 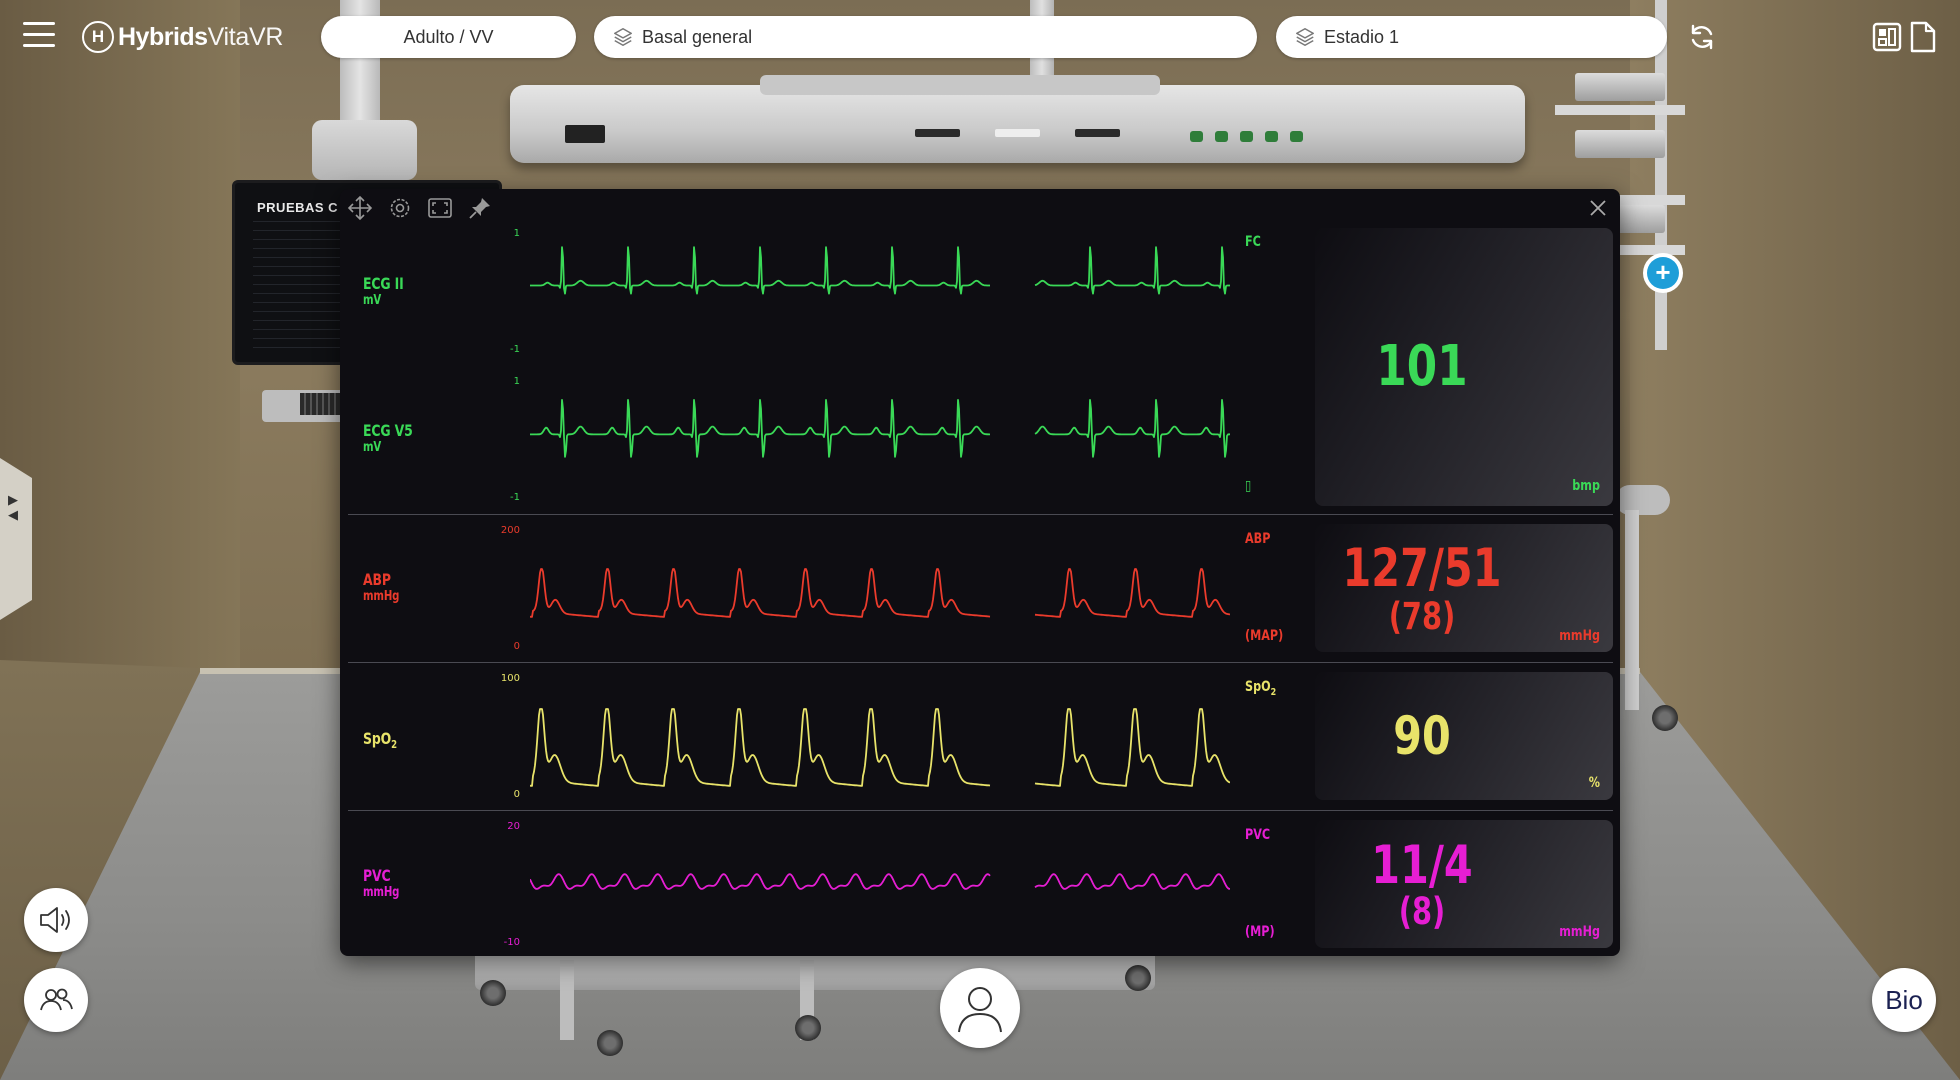 What do you see at coordinates (1702, 37) in the screenshot?
I see `refresh-icon` at bounding box center [1702, 37].